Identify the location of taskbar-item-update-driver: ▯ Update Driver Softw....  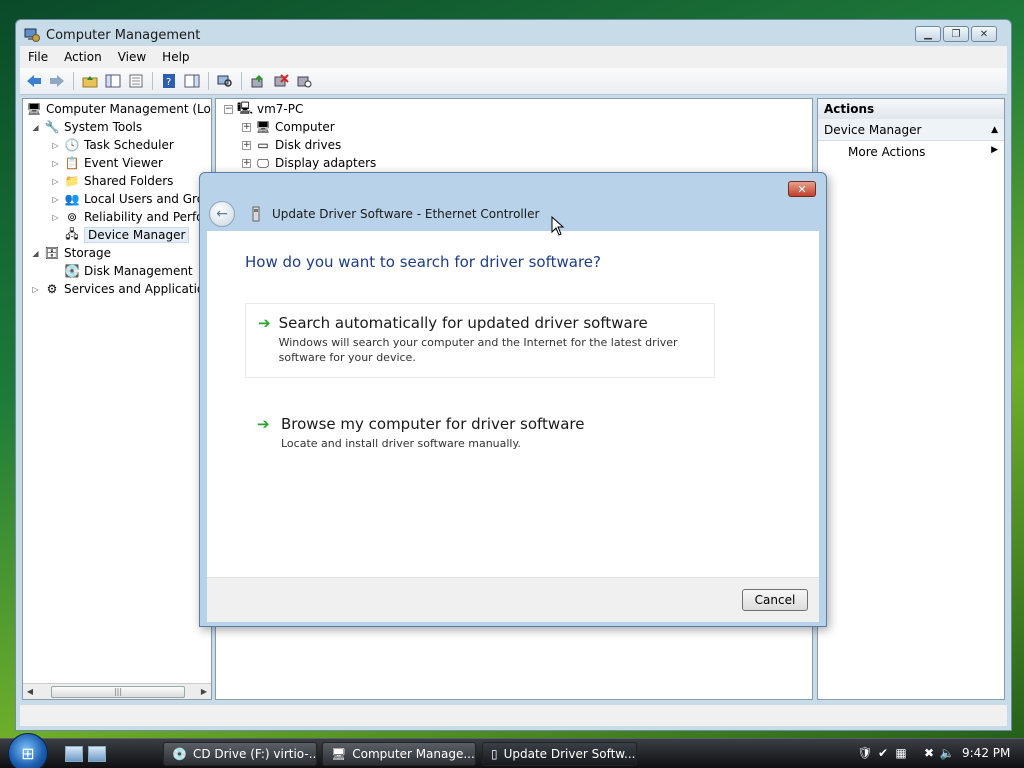
(559, 754).